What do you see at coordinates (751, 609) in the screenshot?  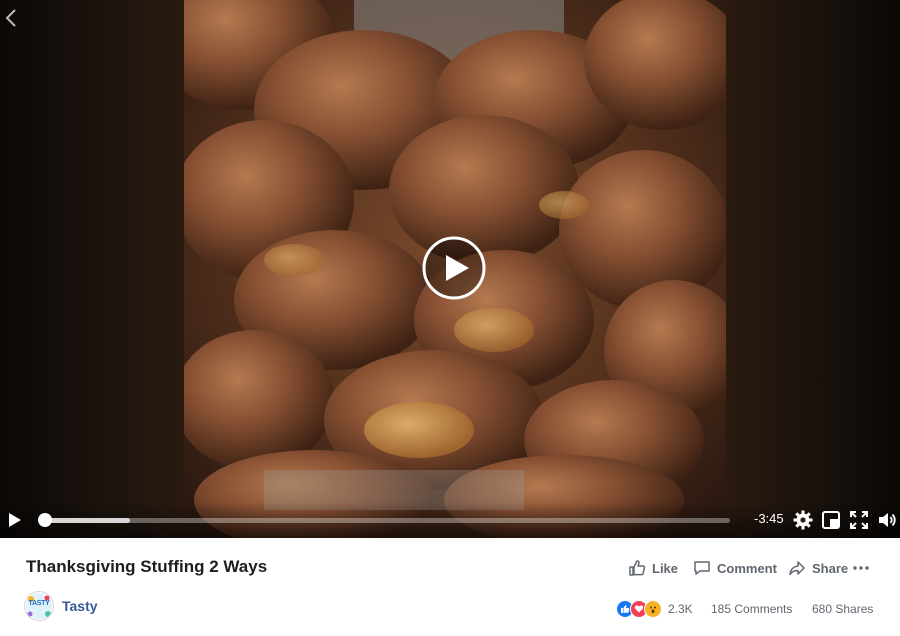 I see `comments-count-link: 185 Comments` at bounding box center [751, 609].